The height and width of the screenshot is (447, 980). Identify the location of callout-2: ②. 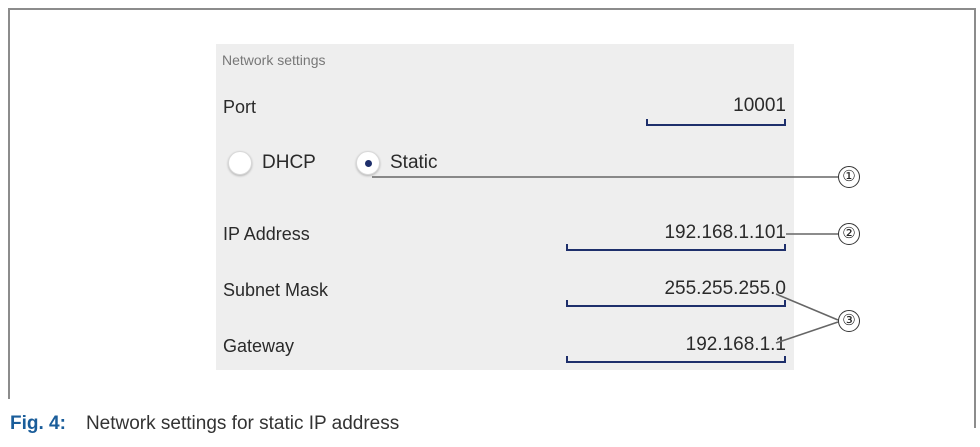
(849, 234).